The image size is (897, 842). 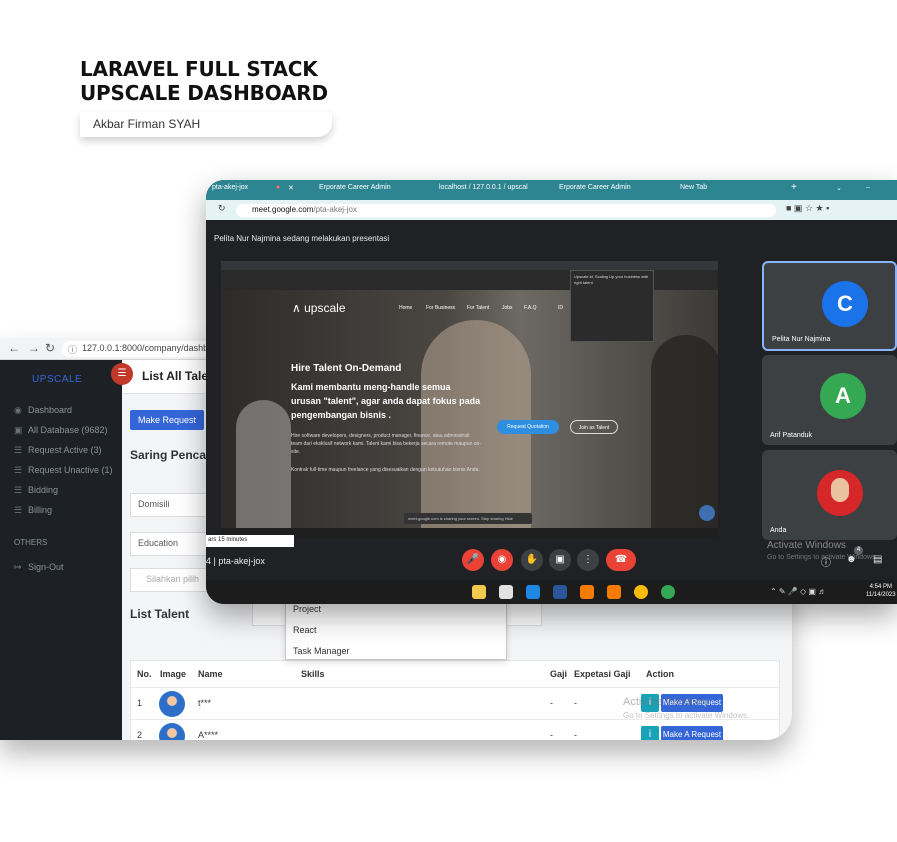 I want to click on clock-time: 4:54 PM, so click(x=880, y=587).